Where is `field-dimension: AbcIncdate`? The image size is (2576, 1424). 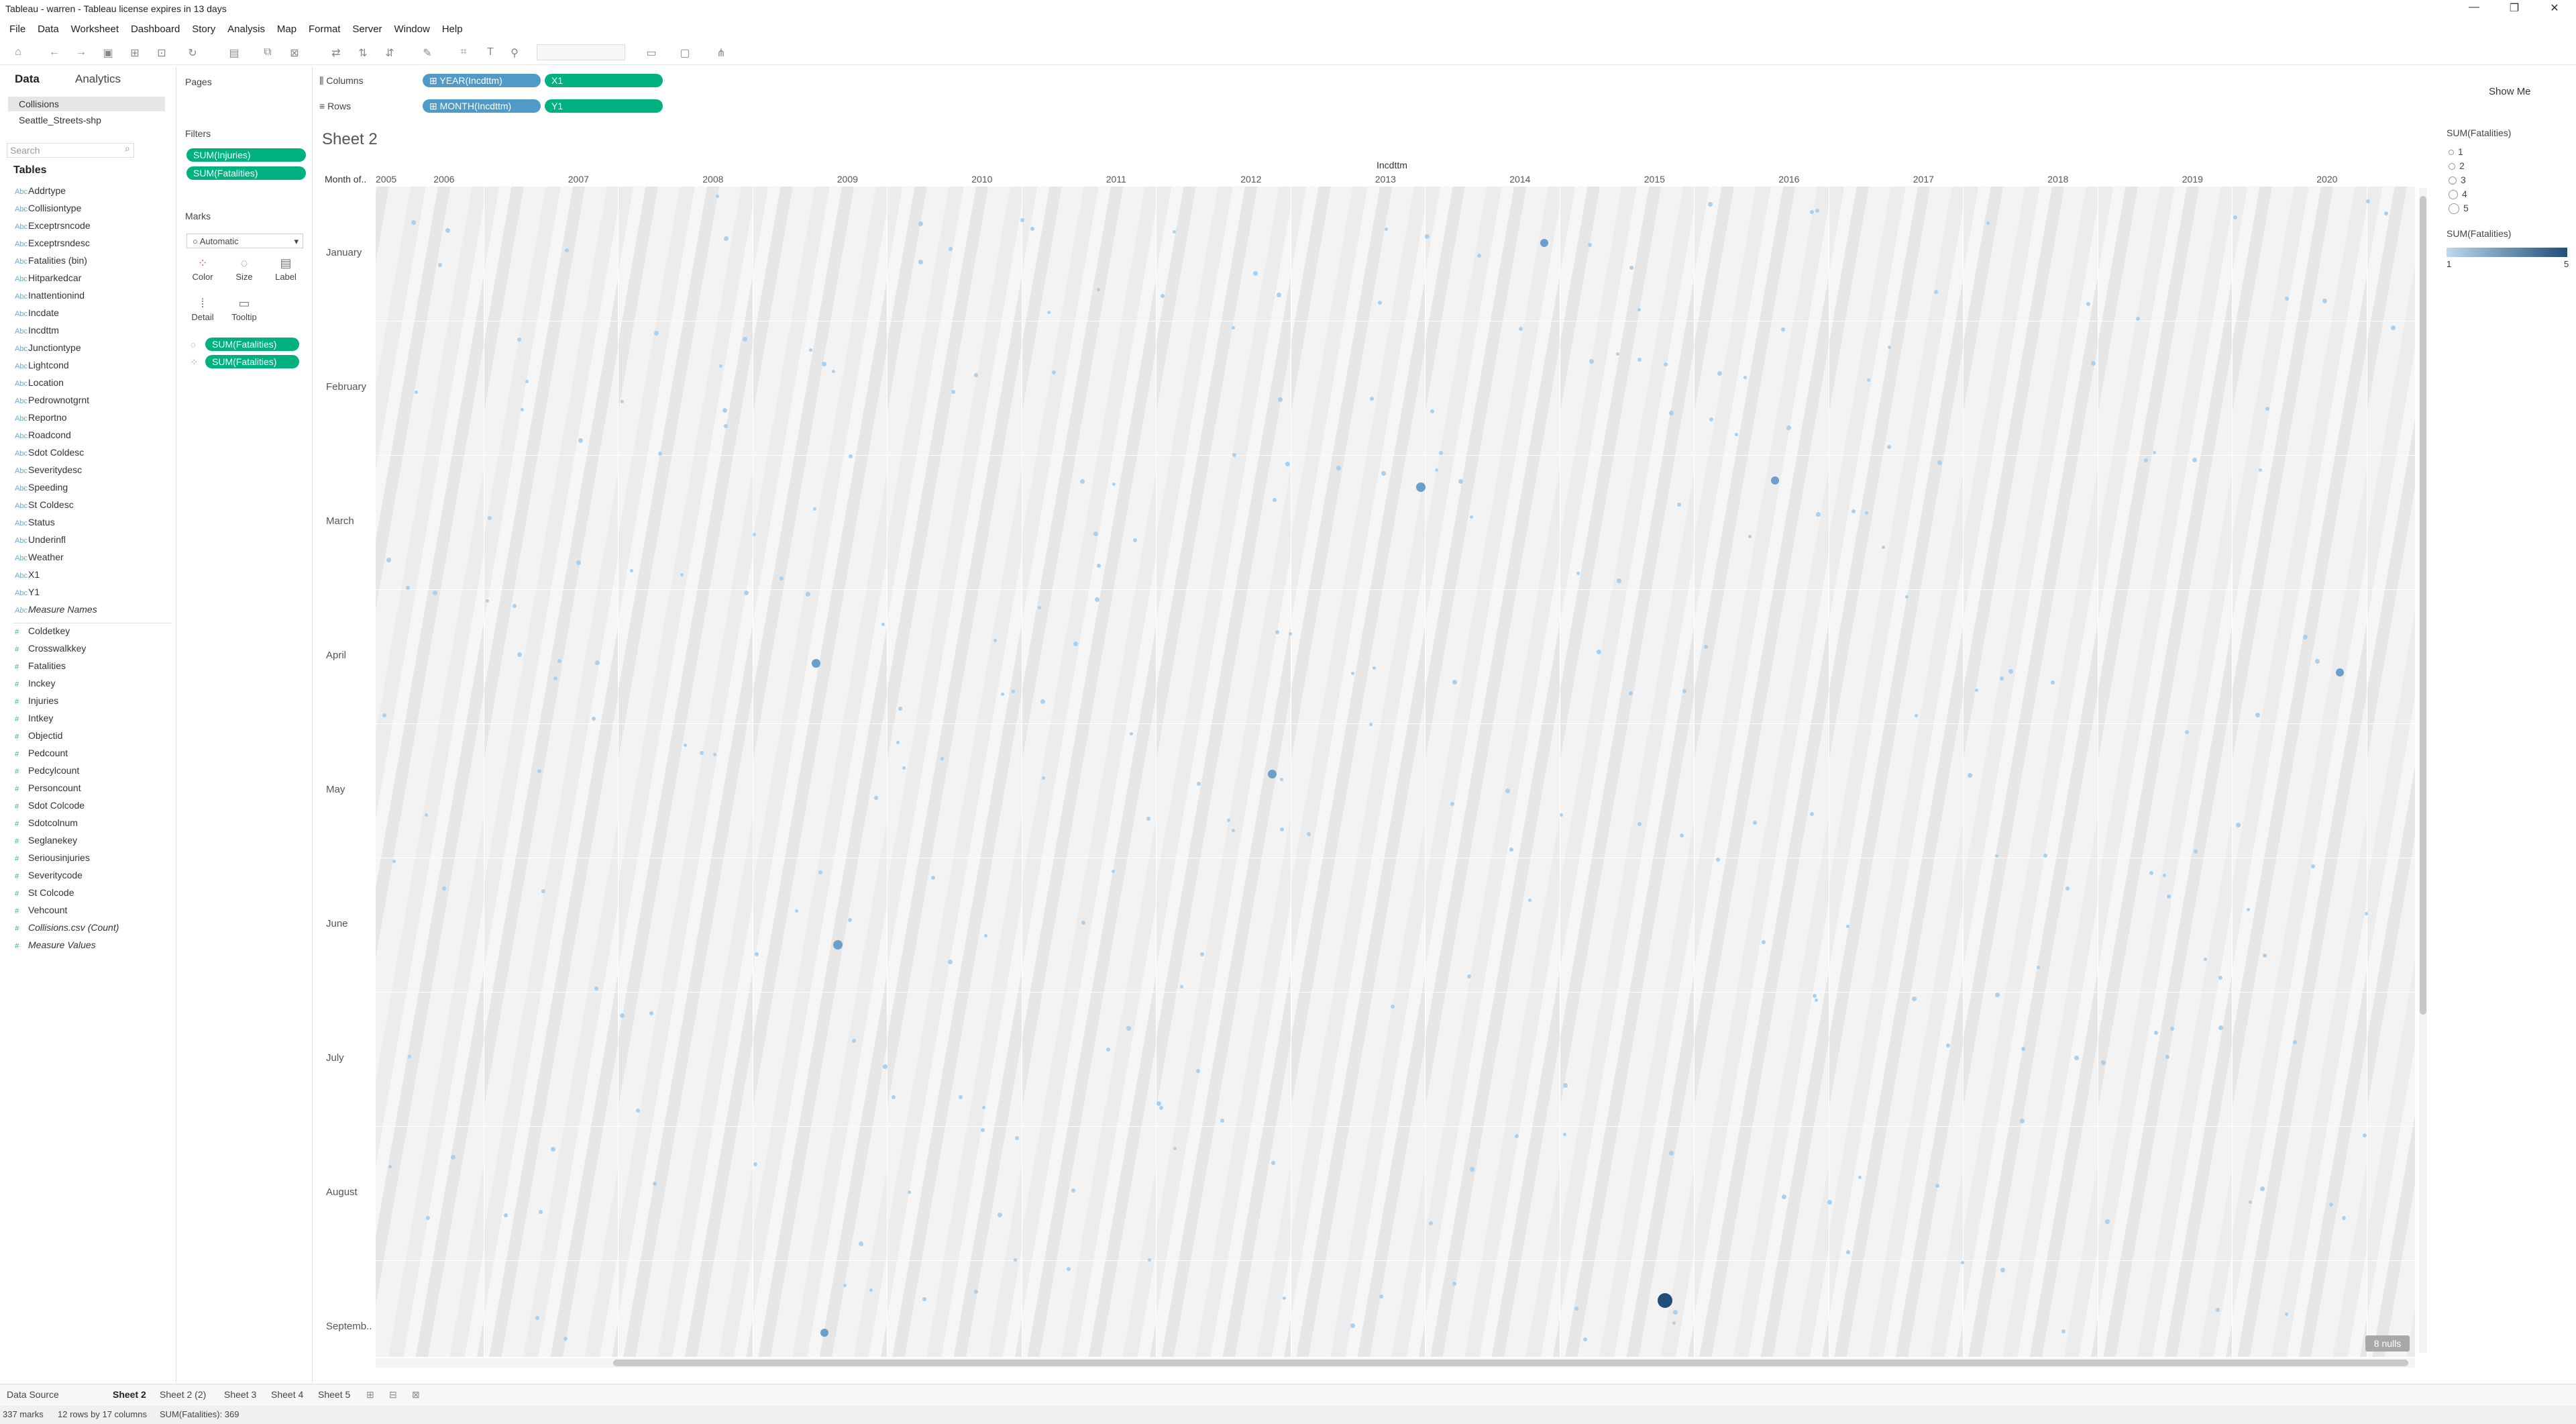 field-dimension: AbcIncdate is located at coordinates (37, 312).